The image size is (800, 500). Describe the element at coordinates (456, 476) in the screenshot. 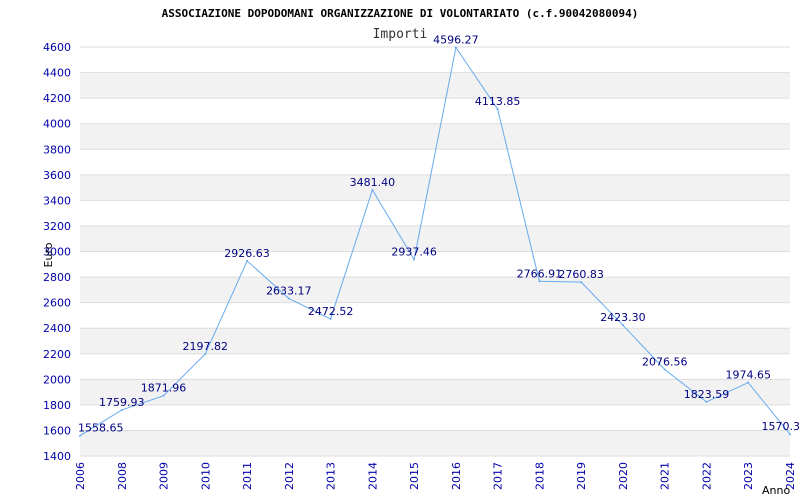

I see `x-tick-label: 2016` at that location.